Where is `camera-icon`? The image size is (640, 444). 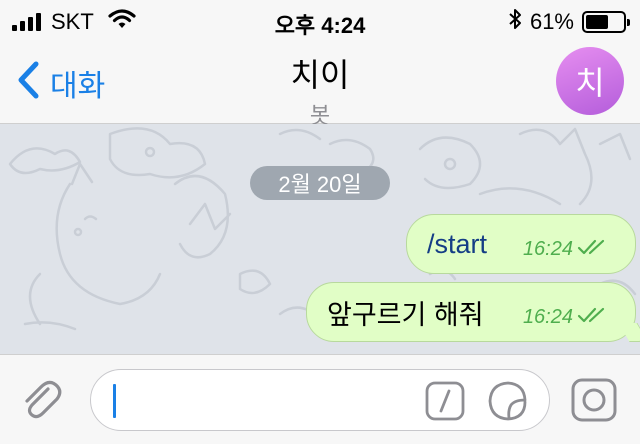
camera-icon is located at coordinates (594, 402).